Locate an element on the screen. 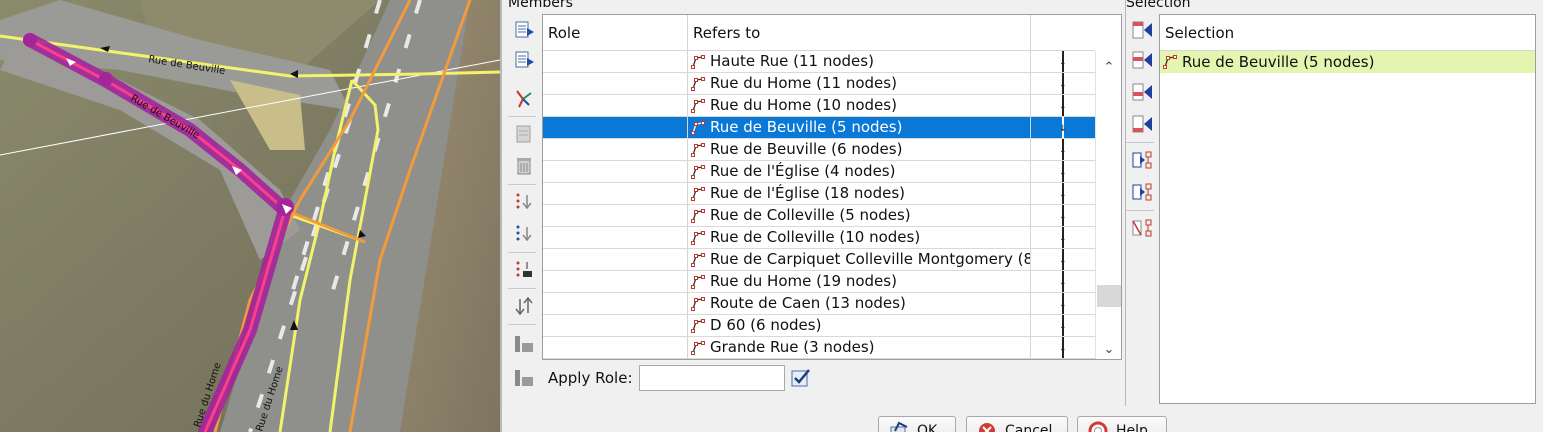 Image resolution: width=1543 pixels, height=432 pixels. member-label: D 60 (6 nodes) is located at coordinates (766, 325).